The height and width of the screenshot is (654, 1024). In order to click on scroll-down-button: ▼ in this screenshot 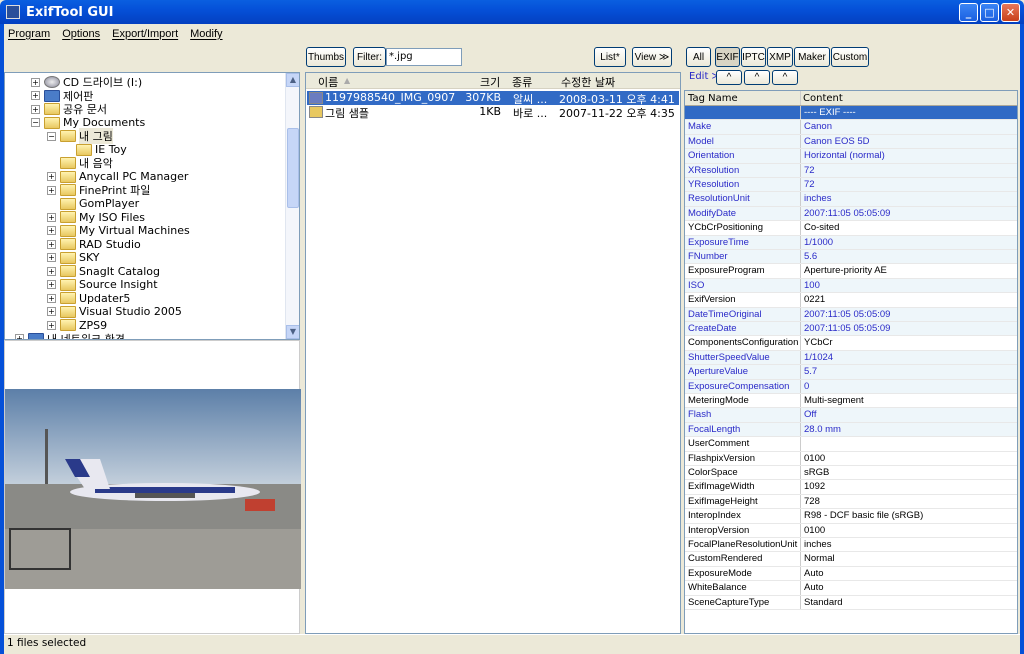, I will do `click(292, 332)`.